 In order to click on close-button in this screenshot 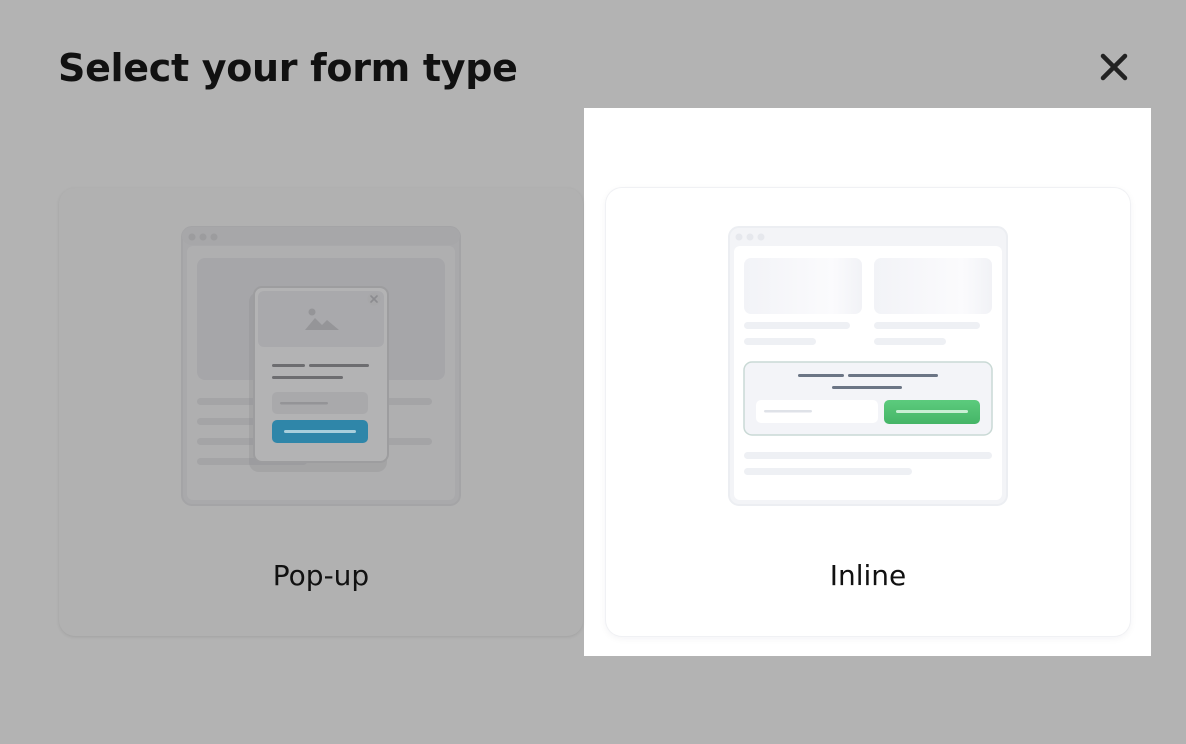, I will do `click(1114, 66)`.